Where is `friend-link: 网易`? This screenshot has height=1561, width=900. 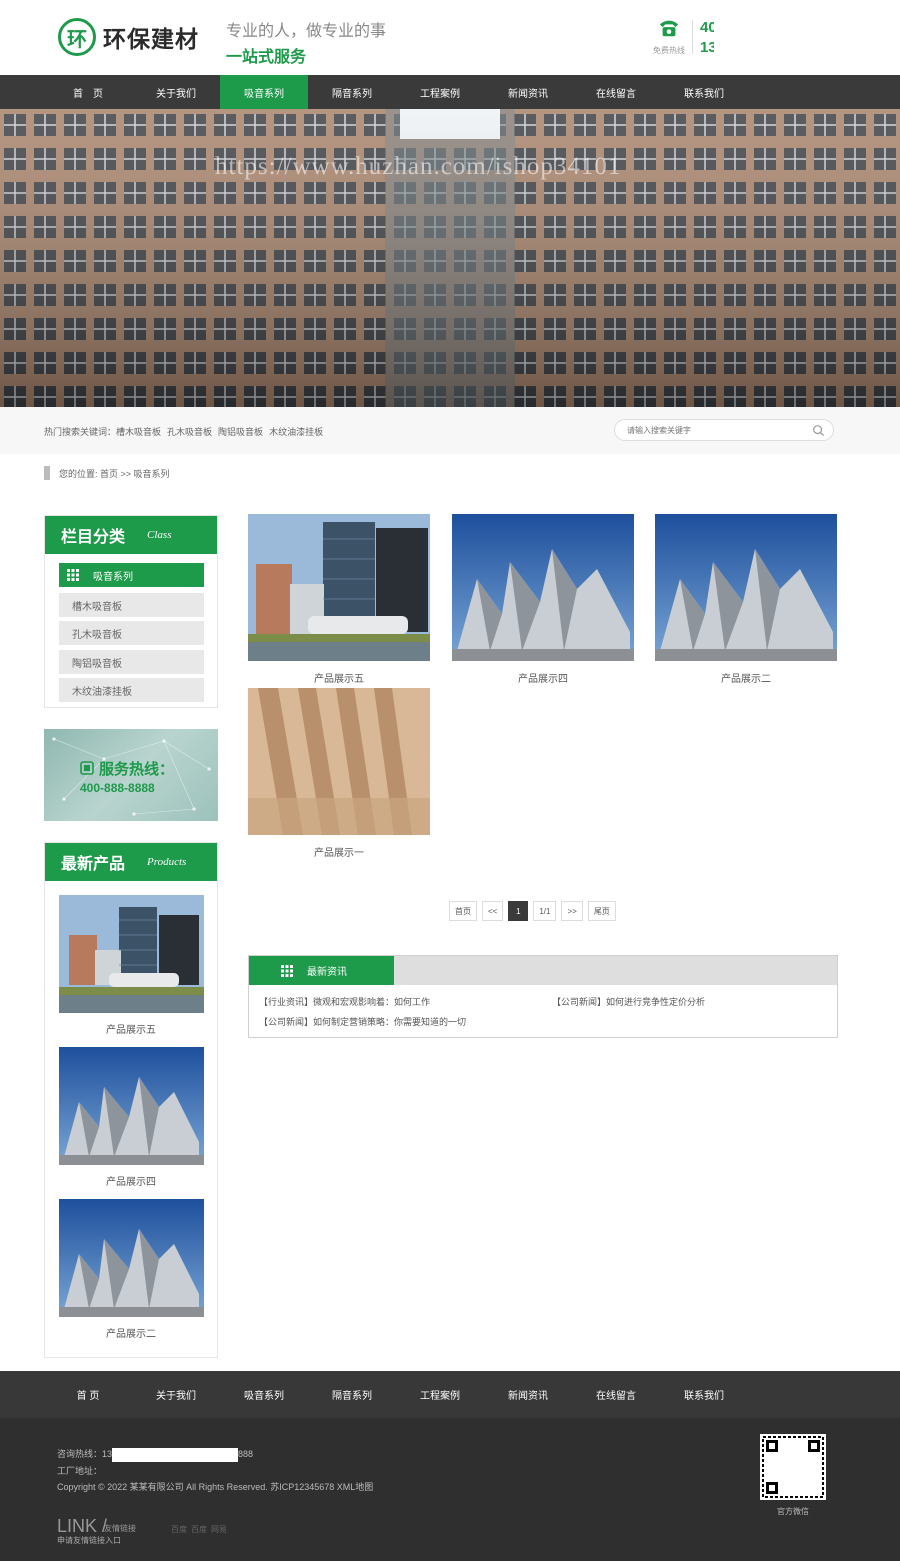 friend-link: 网易 is located at coordinates (219, 1529).